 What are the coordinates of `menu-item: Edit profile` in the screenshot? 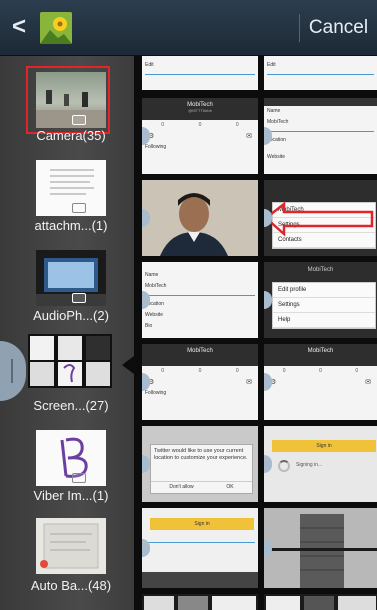 It's located at (324, 290).